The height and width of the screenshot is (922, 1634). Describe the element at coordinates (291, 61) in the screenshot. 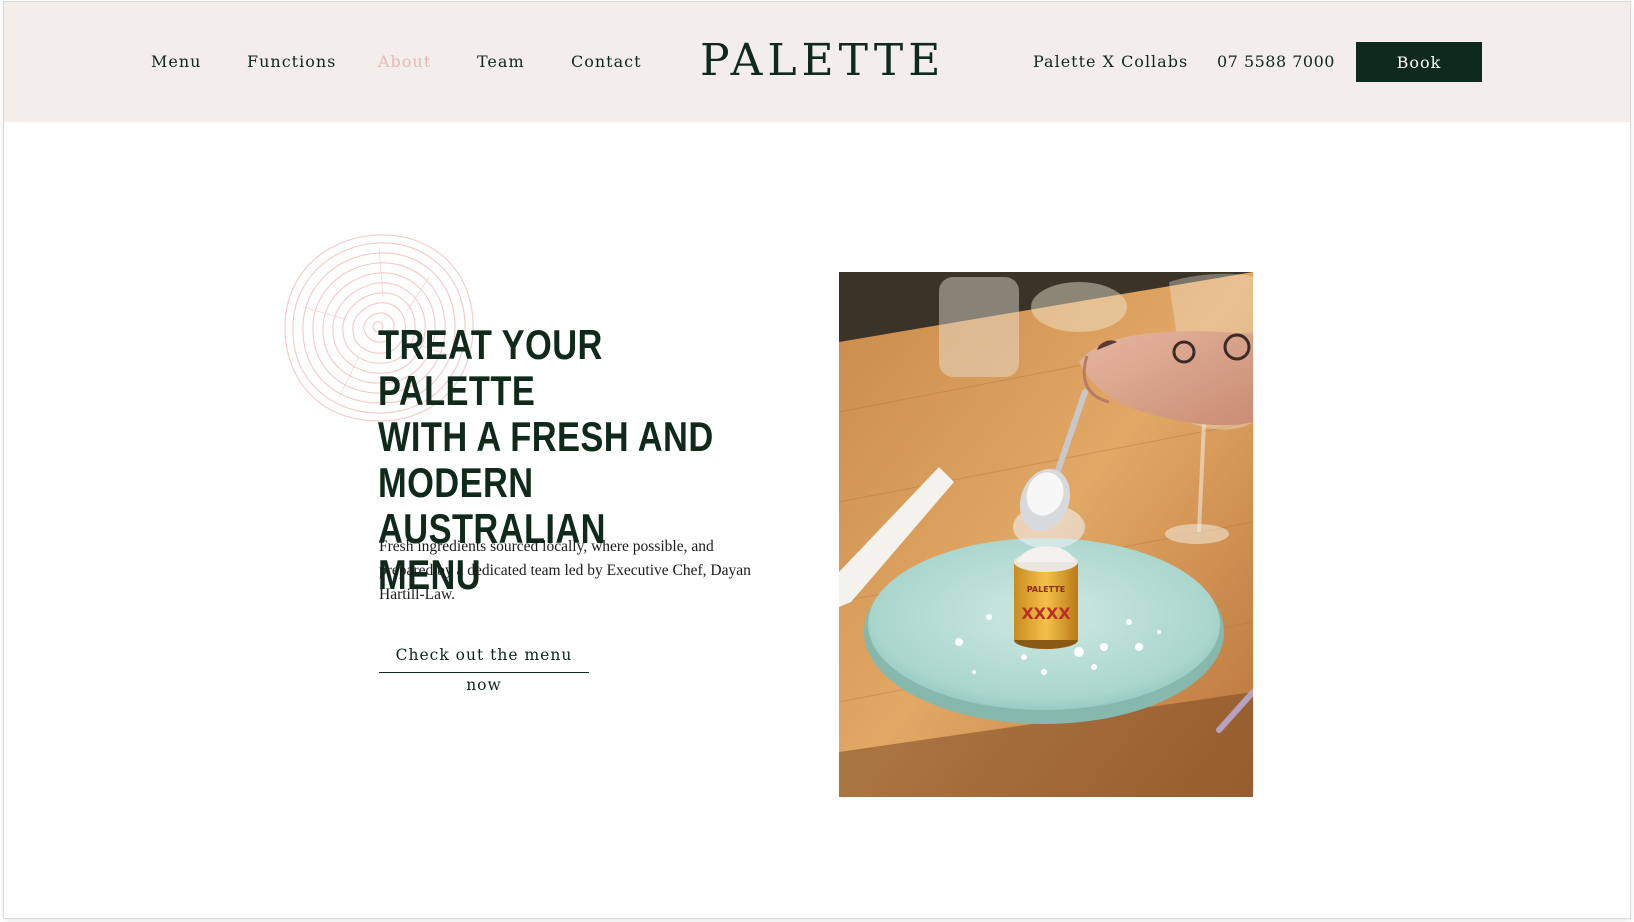

I see `nav-functions: Functions` at that location.